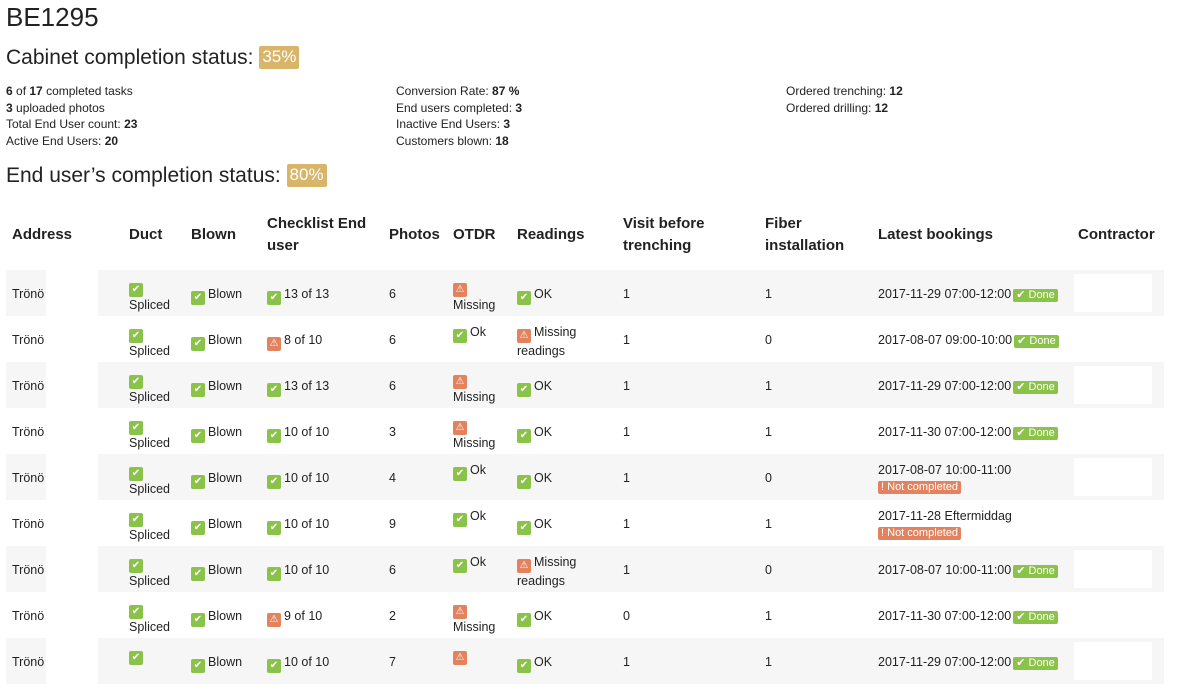 The image size is (1178, 684). What do you see at coordinates (551, 235) in the screenshot?
I see `col-readings: Readings` at bounding box center [551, 235].